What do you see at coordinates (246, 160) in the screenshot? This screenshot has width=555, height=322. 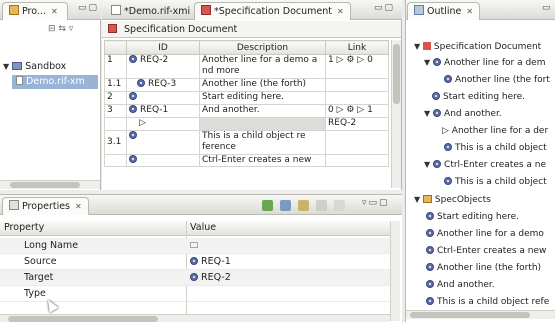 I see `table-row: 4 Ctrl-Enter creates a new` at bounding box center [246, 160].